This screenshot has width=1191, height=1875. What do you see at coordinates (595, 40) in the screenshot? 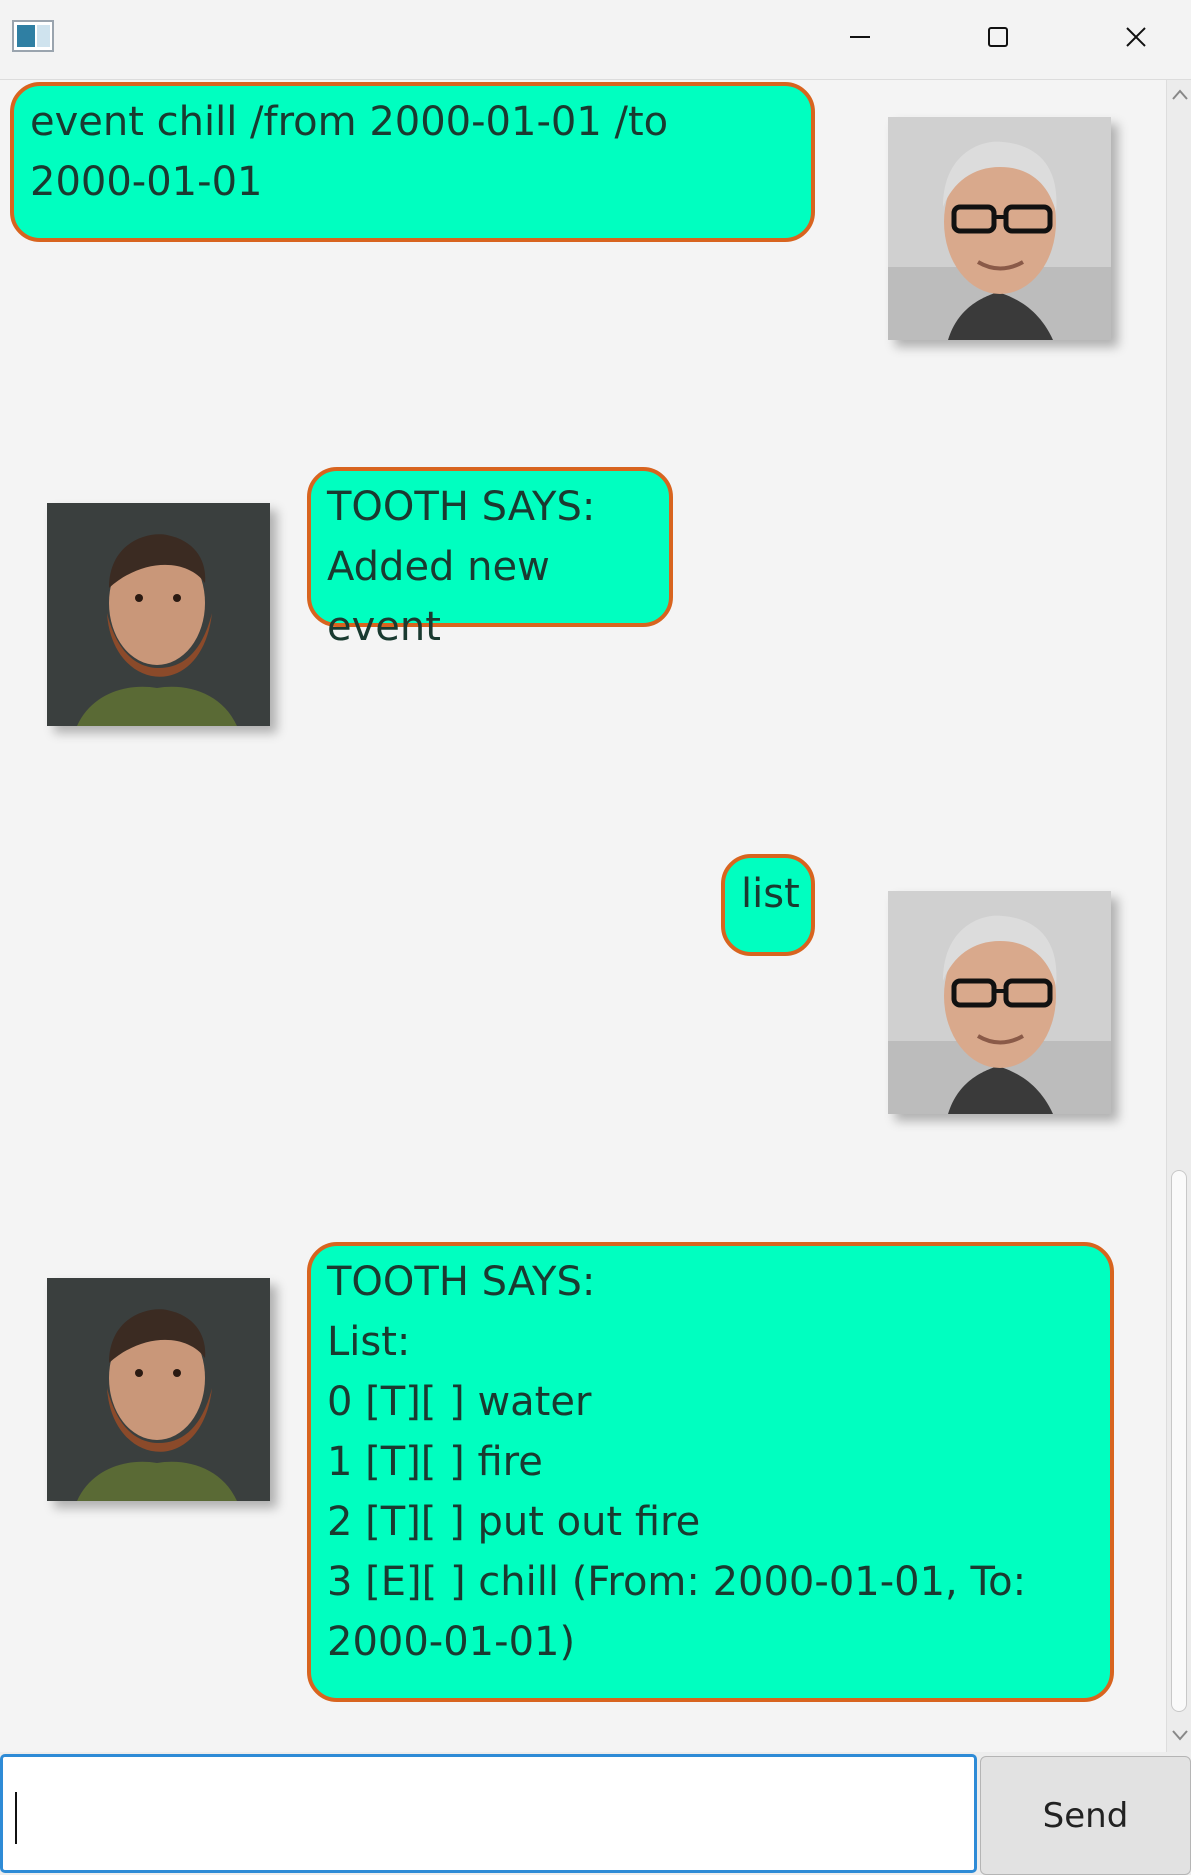
I see `title-bar` at bounding box center [595, 40].